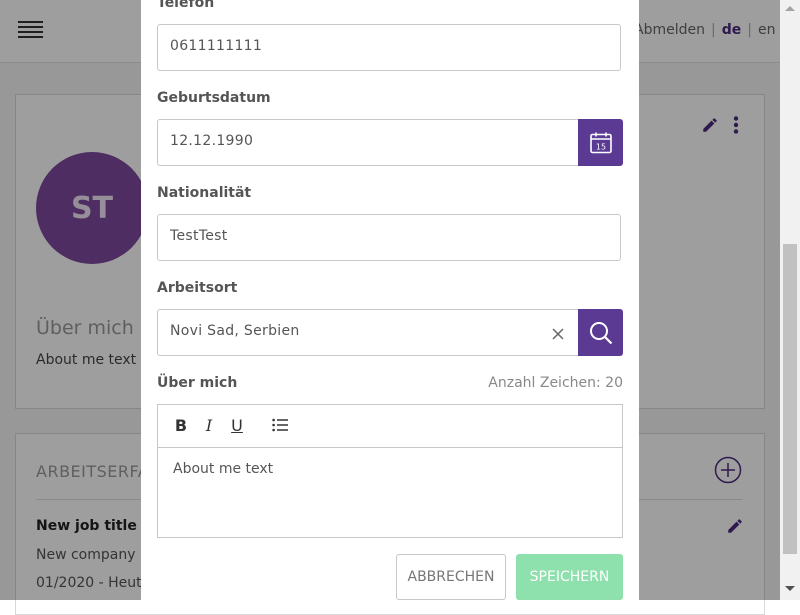 This screenshot has height=615, width=800. What do you see at coordinates (212, 141) in the screenshot?
I see `birthdate-value: 12.12.1990` at bounding box center [212, 141].